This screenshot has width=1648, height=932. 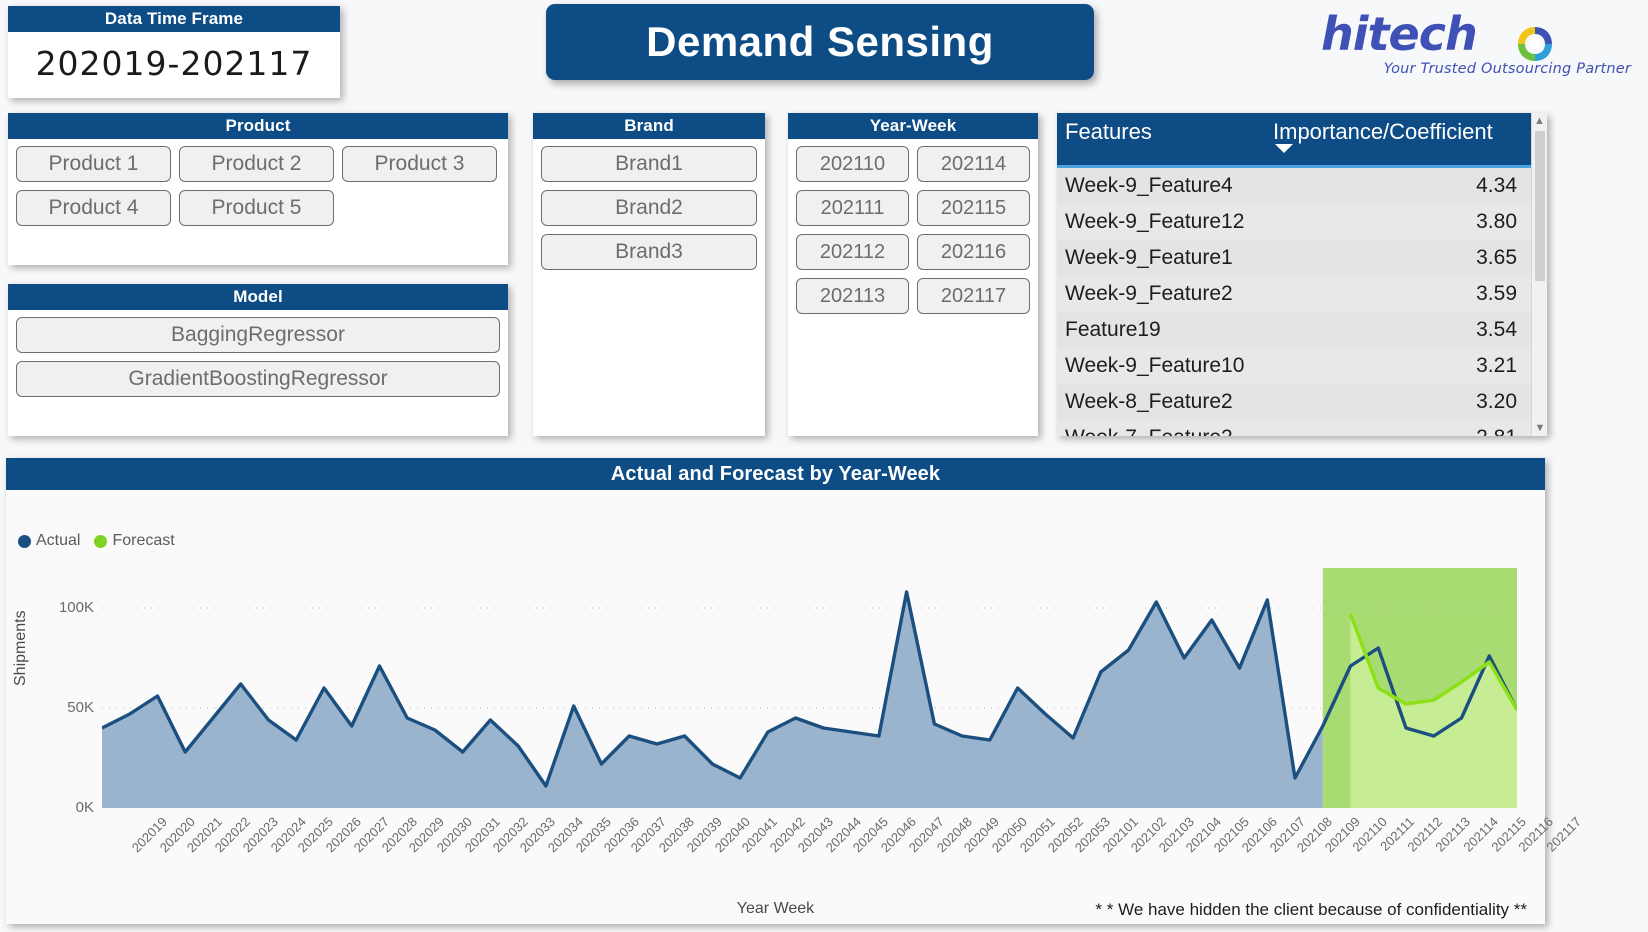 What do you see at coordinates (852, 208) in the screenshot?
I see `year-week-tile-202111: 202111` at bounding box center [852, 208].